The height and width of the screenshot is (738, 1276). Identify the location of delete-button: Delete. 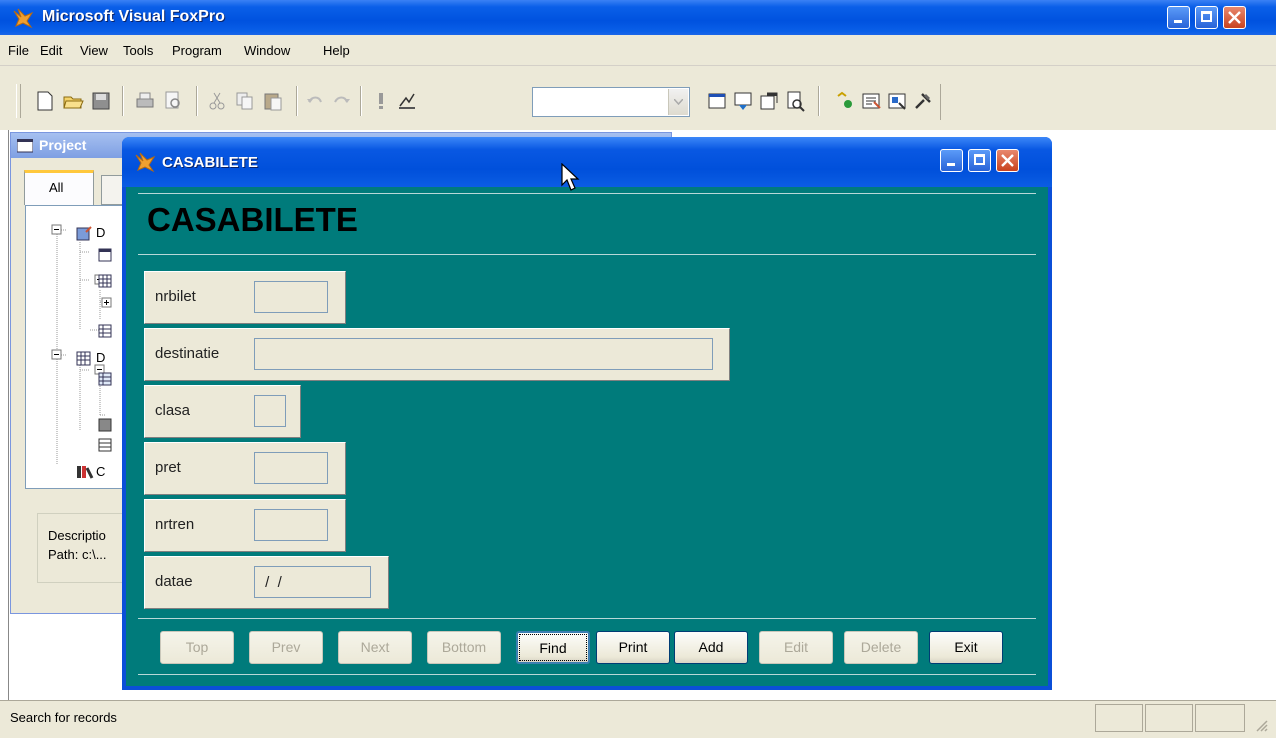
(881, 647).